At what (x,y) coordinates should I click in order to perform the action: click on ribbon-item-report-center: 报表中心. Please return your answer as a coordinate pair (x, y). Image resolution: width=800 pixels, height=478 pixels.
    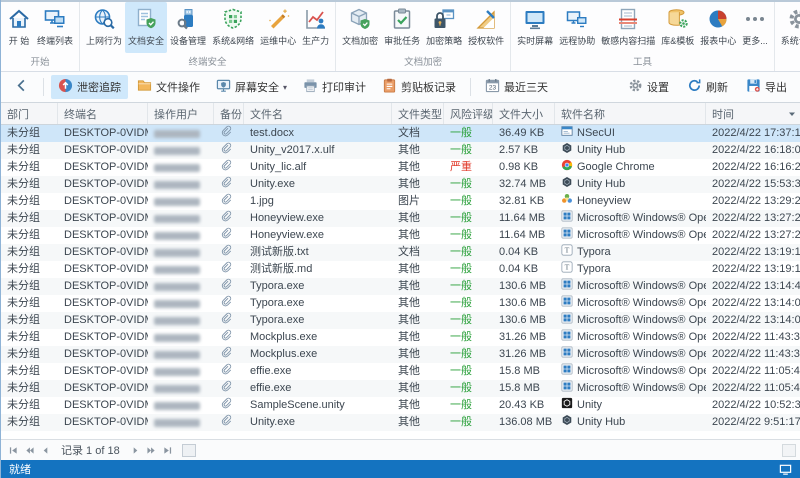
    Looking at the image, I should click on (718, 27).